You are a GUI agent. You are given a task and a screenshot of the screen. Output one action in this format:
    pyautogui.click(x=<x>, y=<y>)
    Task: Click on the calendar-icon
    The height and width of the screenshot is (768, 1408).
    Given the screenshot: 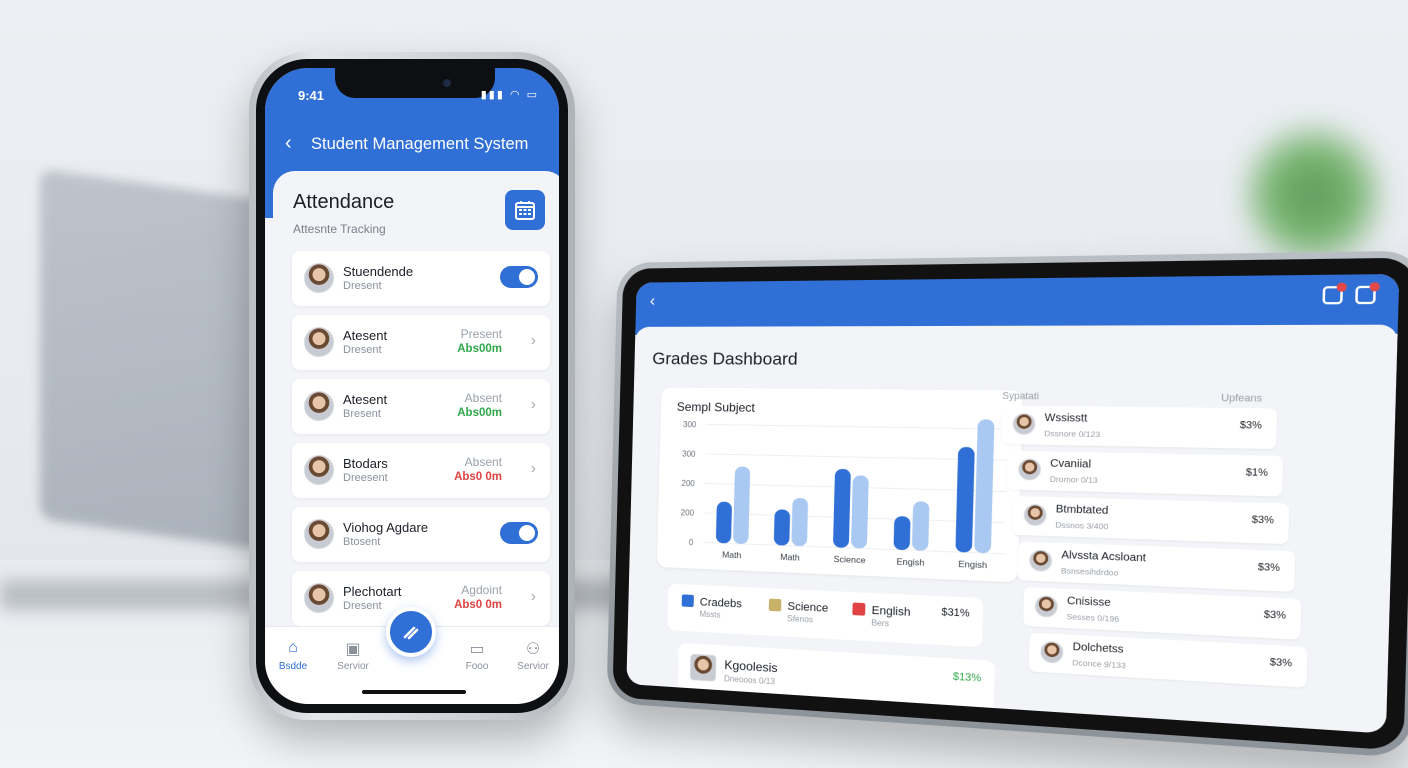 What is the action you would take?
    pyautogui.click(x=525, y=210)
    